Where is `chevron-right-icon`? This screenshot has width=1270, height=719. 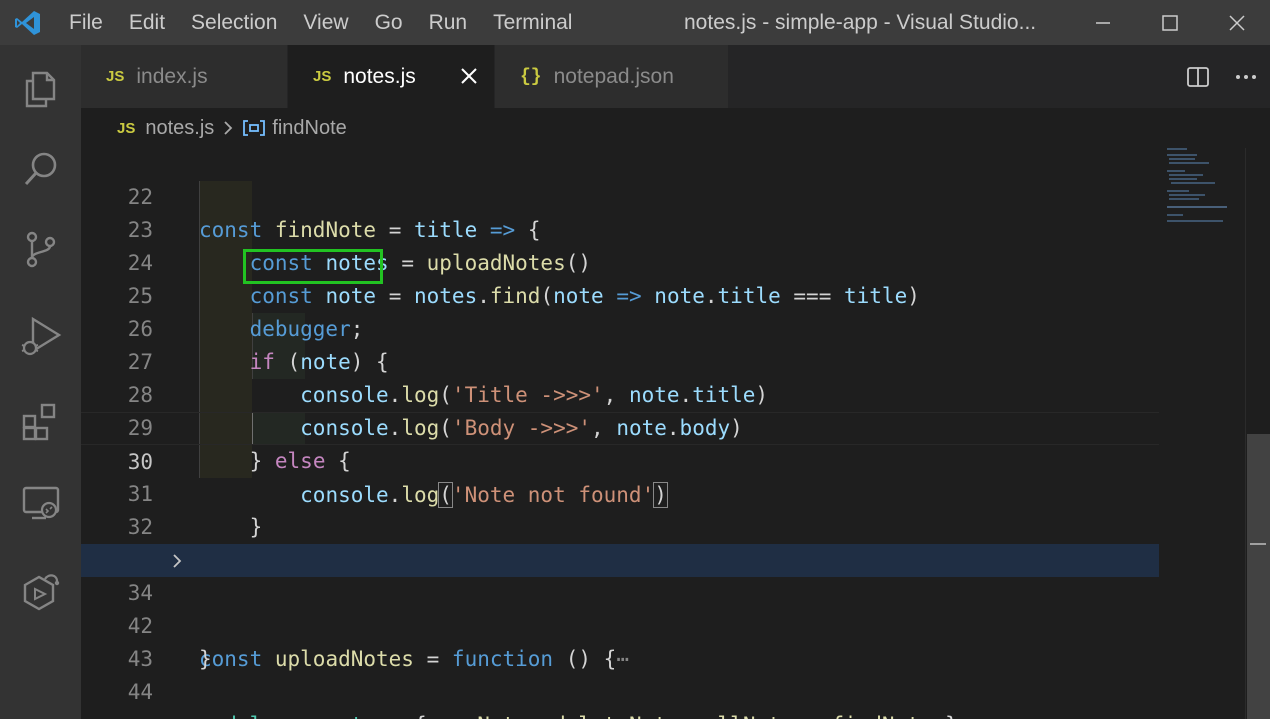 chevron-right-icon is located at coordinates (228, 128).